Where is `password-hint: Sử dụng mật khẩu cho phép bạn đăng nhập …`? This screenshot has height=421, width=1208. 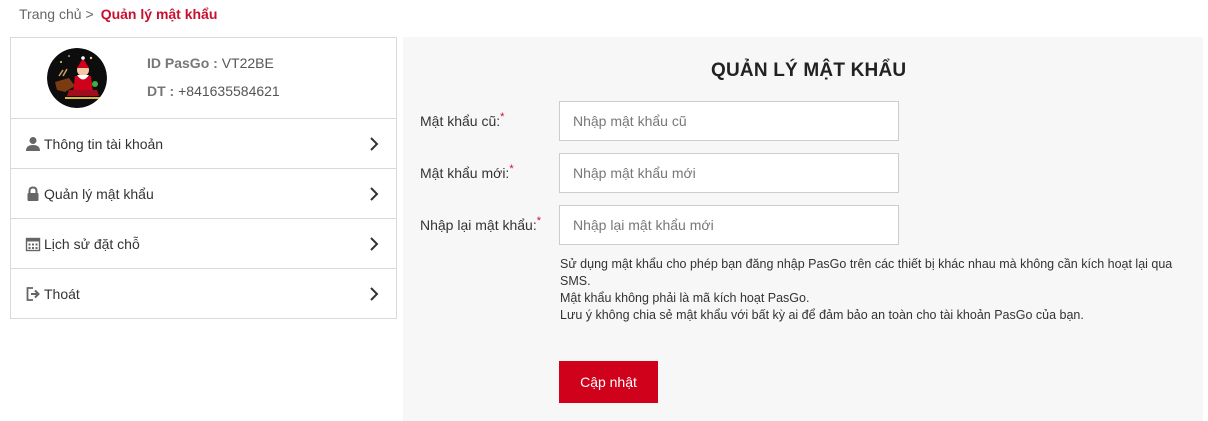 password-hint: Sử dụng mật khẩu cho phép bạn đăng nhập … is located at coordinates (880, 290).